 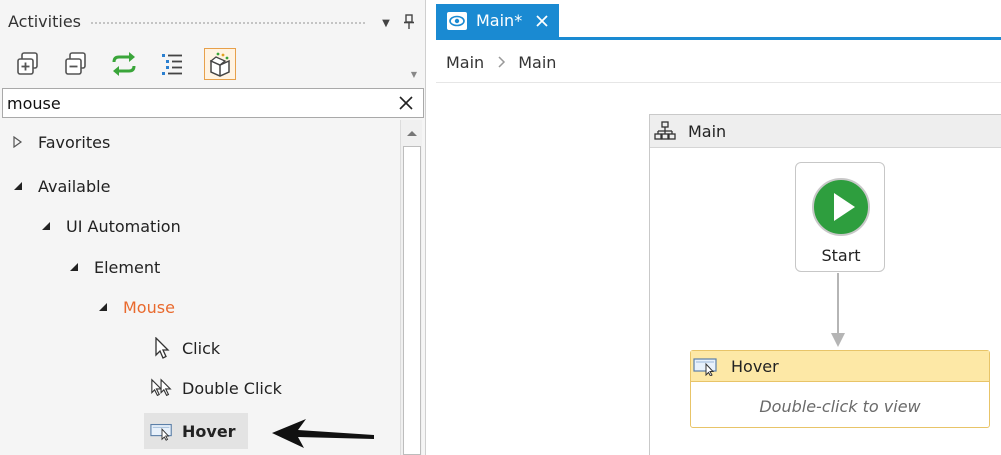 I want to click on tree-item-label: Click, so click(x=201, y=348).